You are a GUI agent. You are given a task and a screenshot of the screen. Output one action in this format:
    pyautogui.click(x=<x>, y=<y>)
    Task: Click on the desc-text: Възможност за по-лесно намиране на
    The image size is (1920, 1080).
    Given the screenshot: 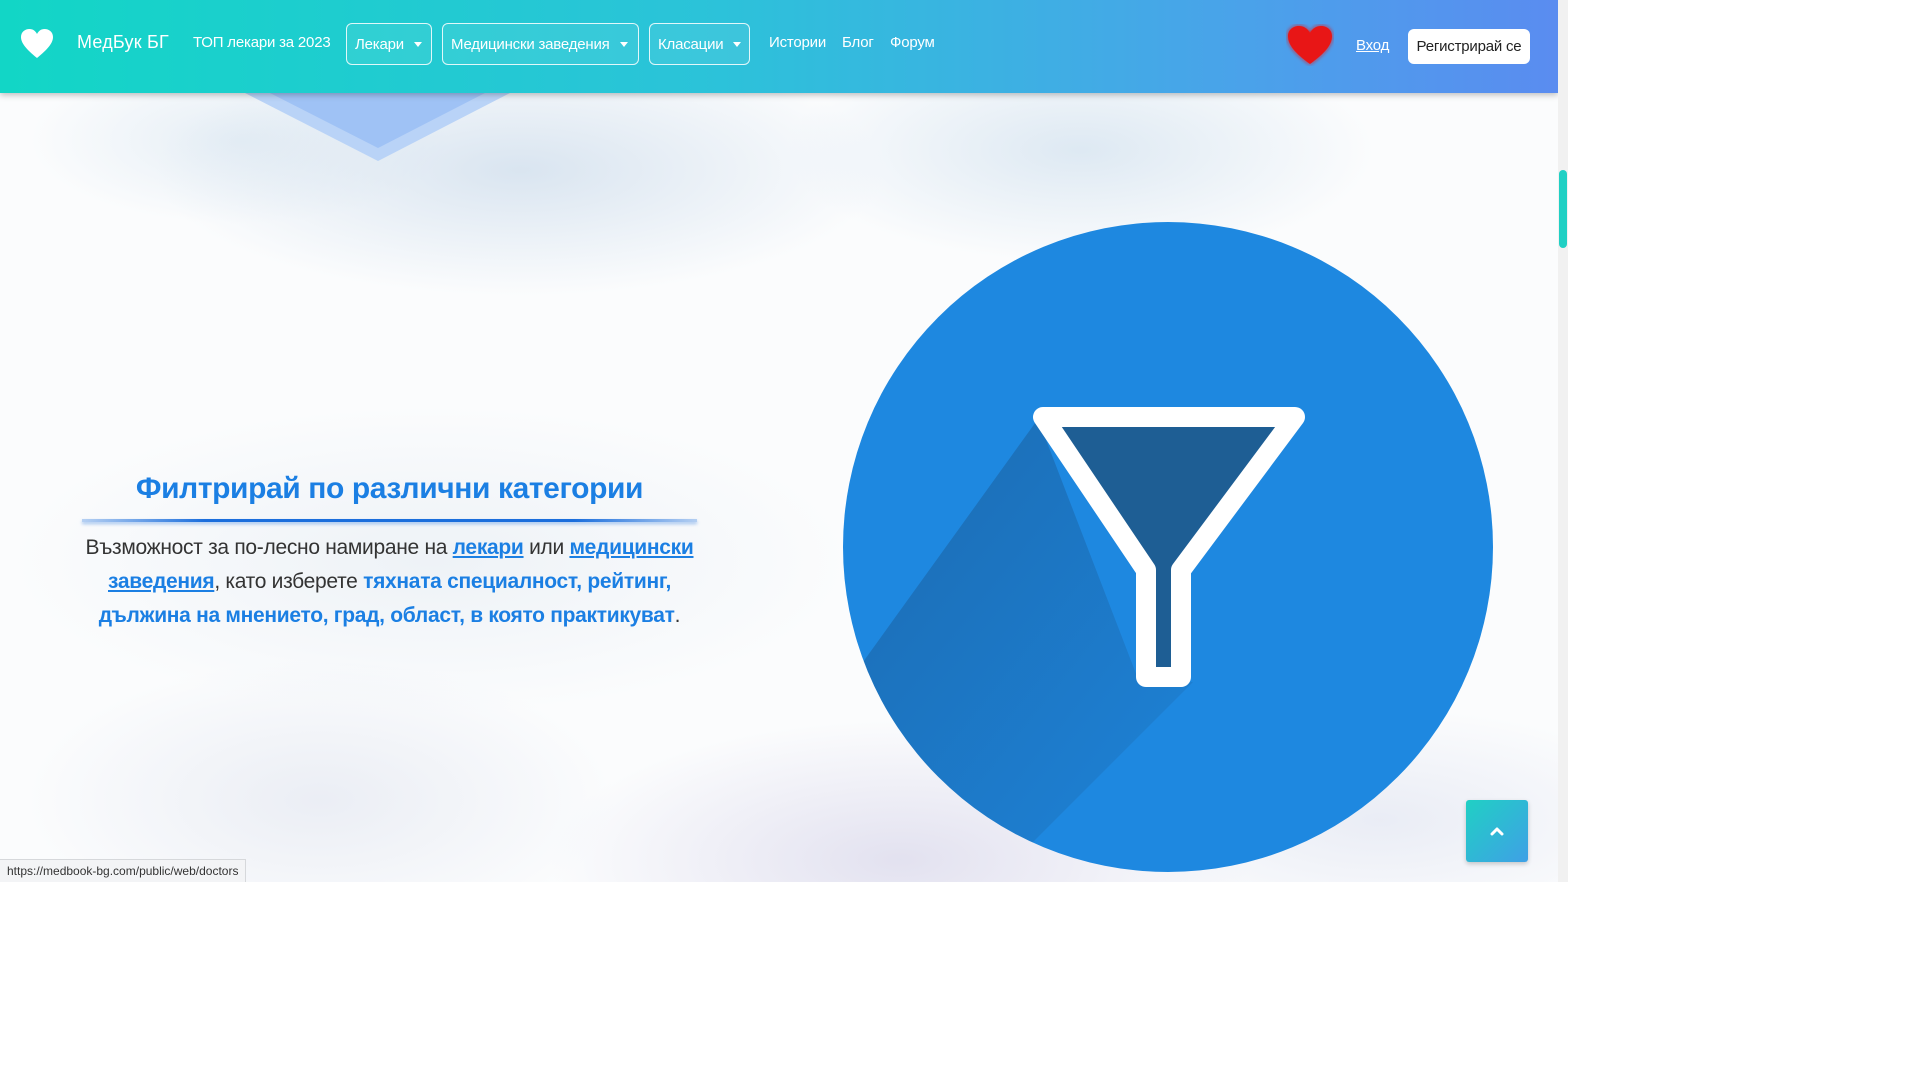 What is the action you would take?
    pyautogui.click(x=269, y=547)
    